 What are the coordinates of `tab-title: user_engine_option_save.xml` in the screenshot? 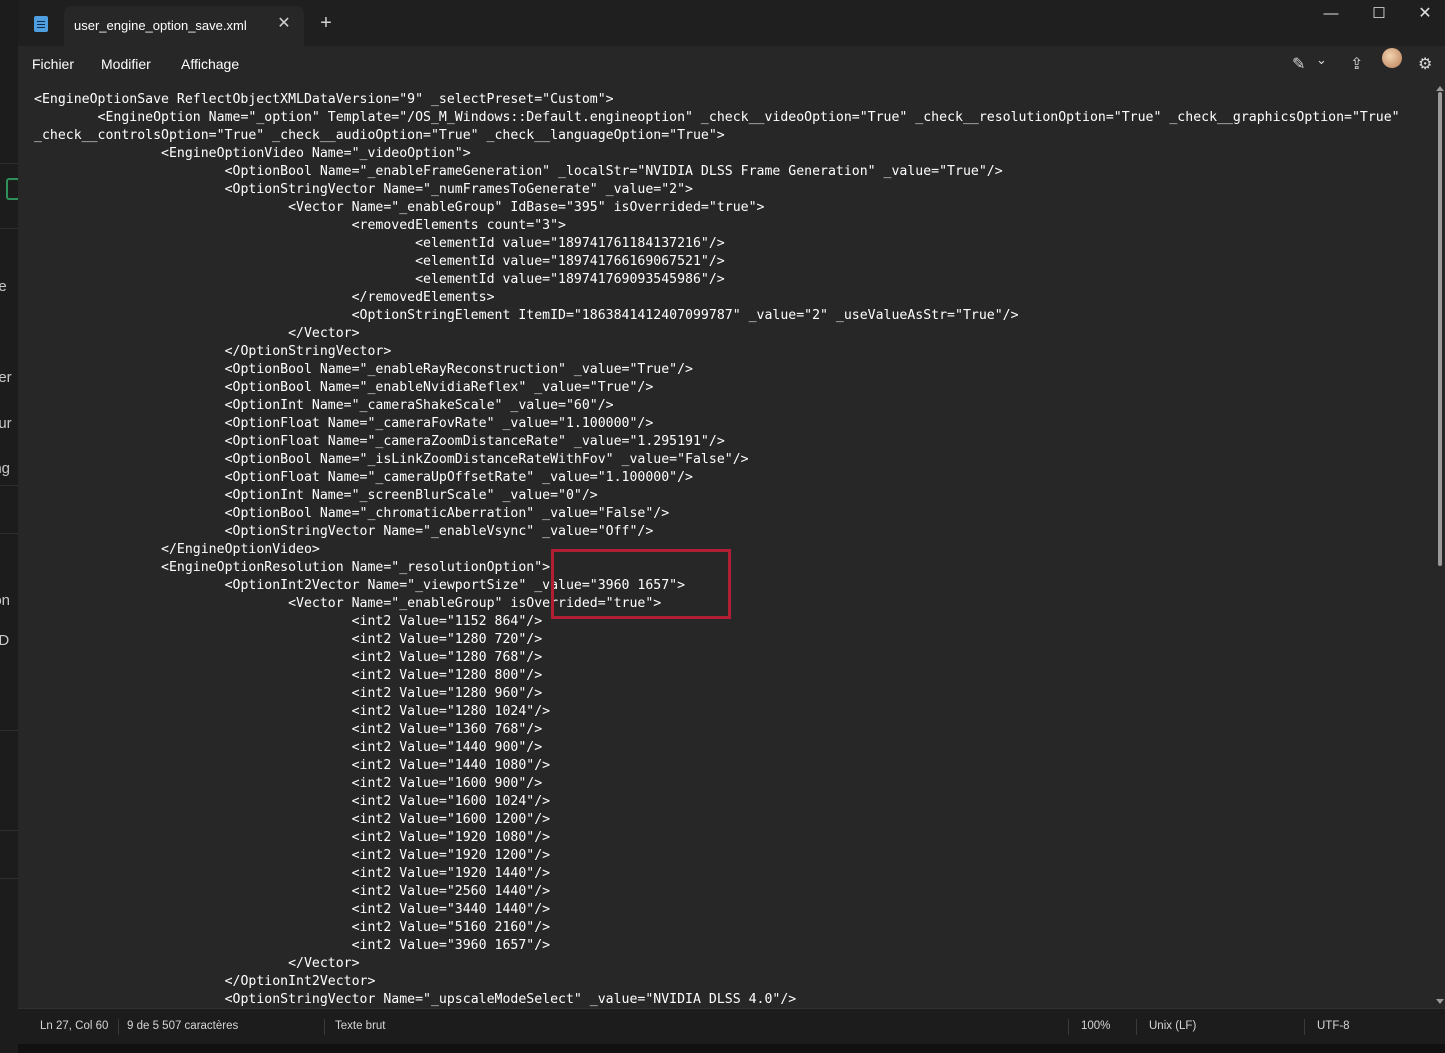 It's located at (160, 25).